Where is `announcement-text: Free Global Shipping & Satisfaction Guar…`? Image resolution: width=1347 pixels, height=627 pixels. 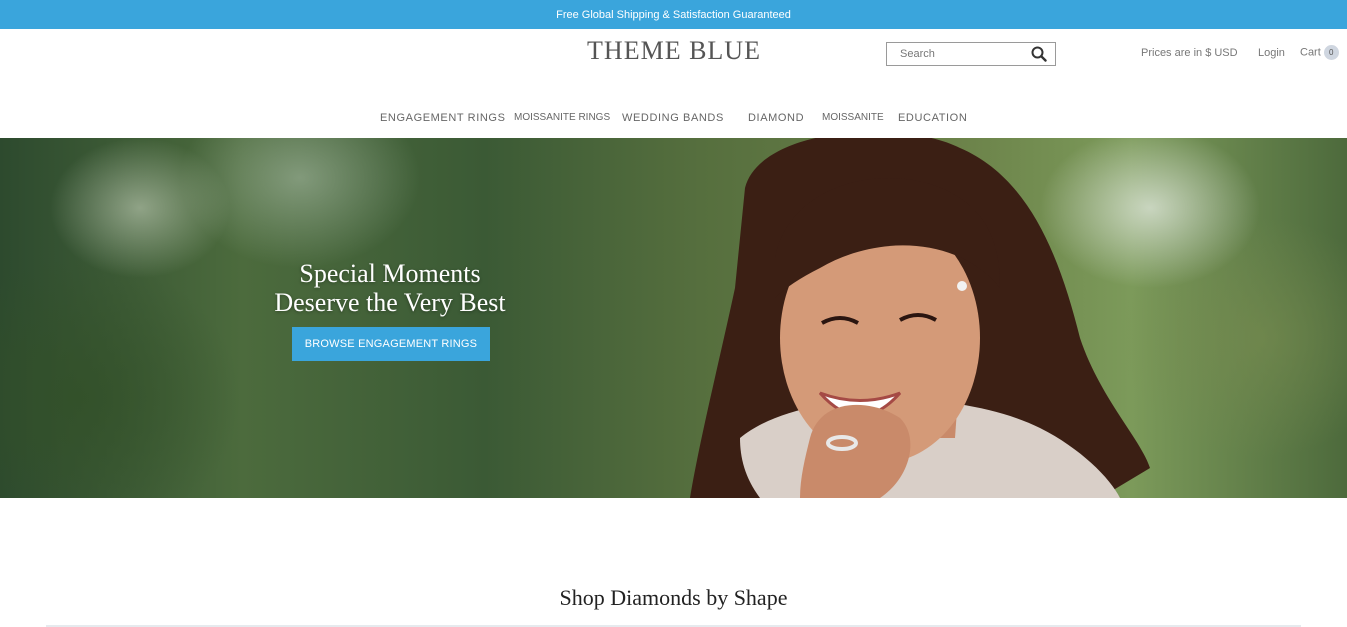
announcement-text: Free Global Shipping & Satisfaction Guar… is located at coordinates (673, 14).